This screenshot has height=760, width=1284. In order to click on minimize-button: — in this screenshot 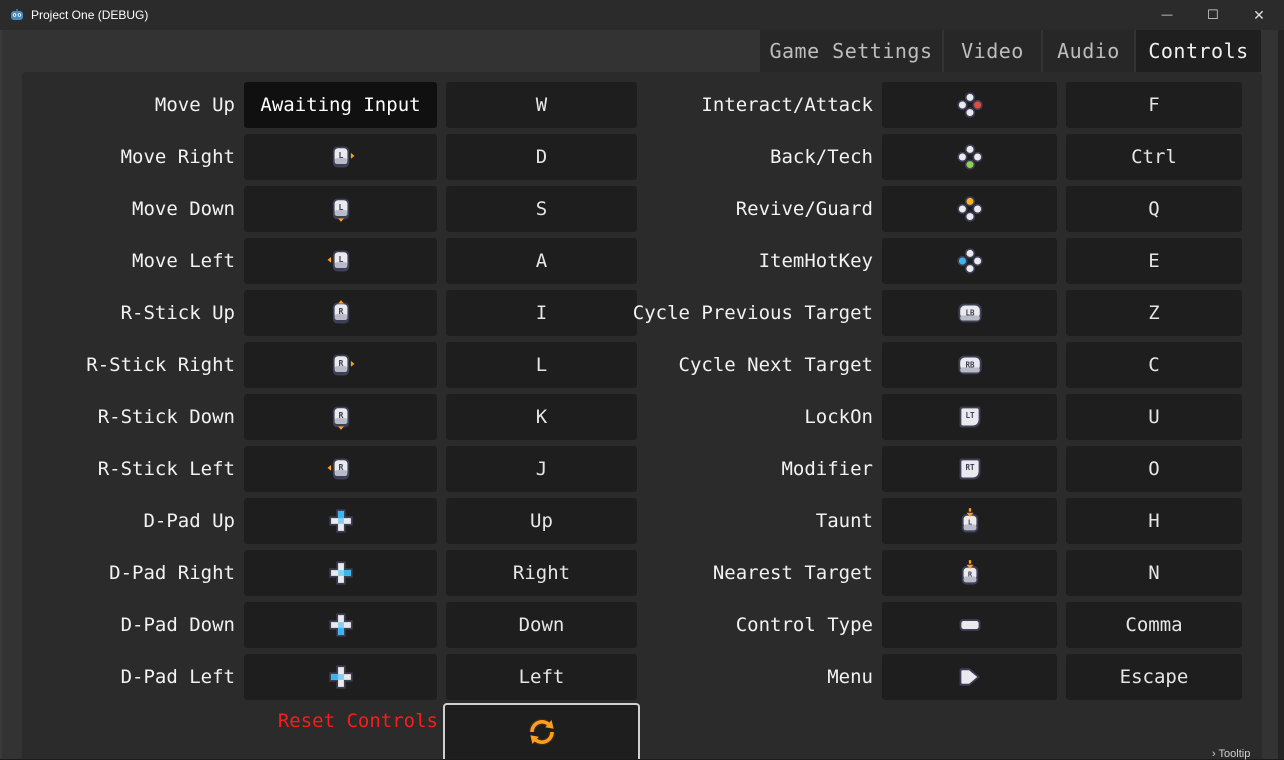, I will do `click(1167, 15)`.